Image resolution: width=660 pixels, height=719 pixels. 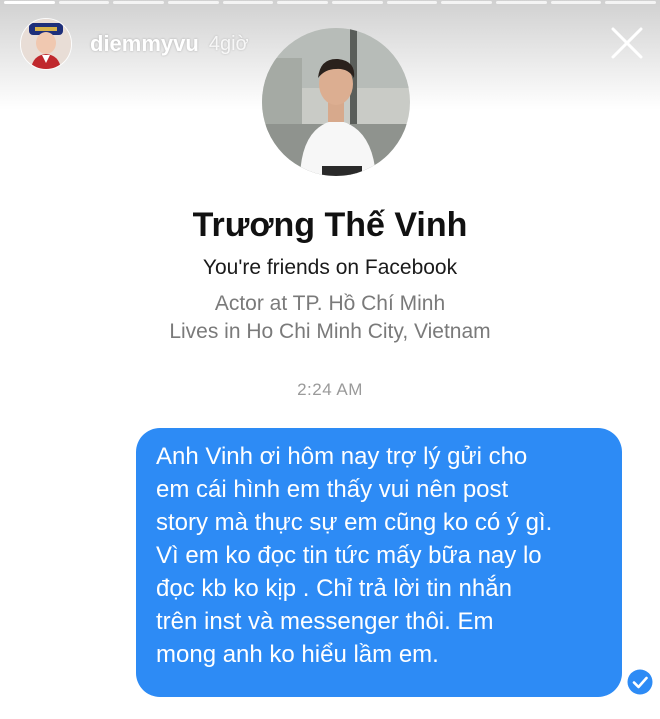 I want to click on avatar, so click(x=46, y=44).